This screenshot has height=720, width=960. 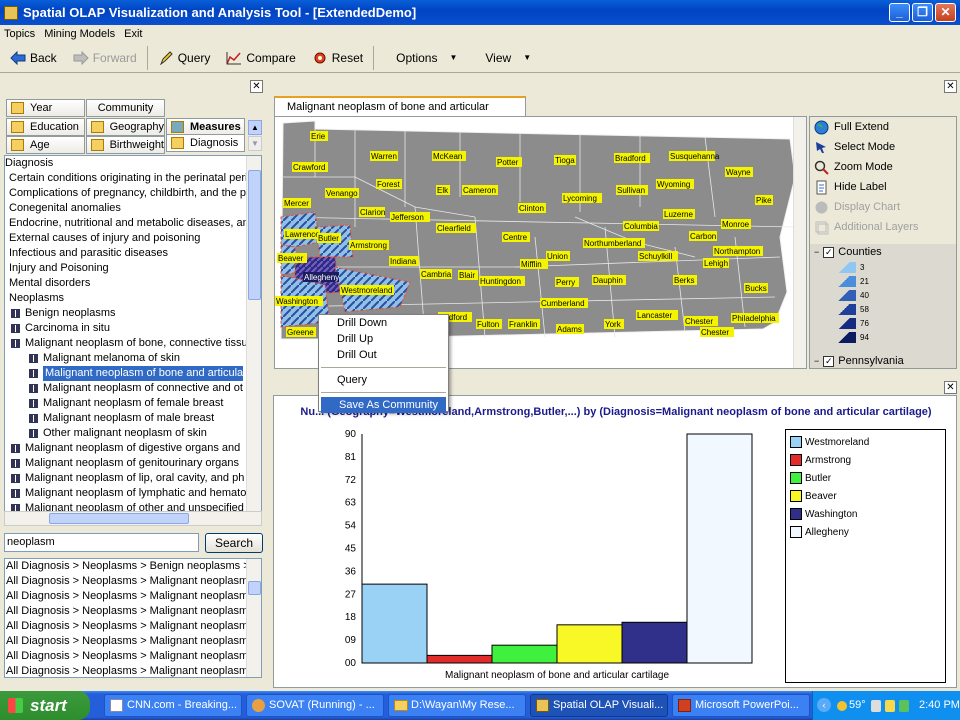 I want to click on maximize-button: ❐, so click(x=922, y=12).